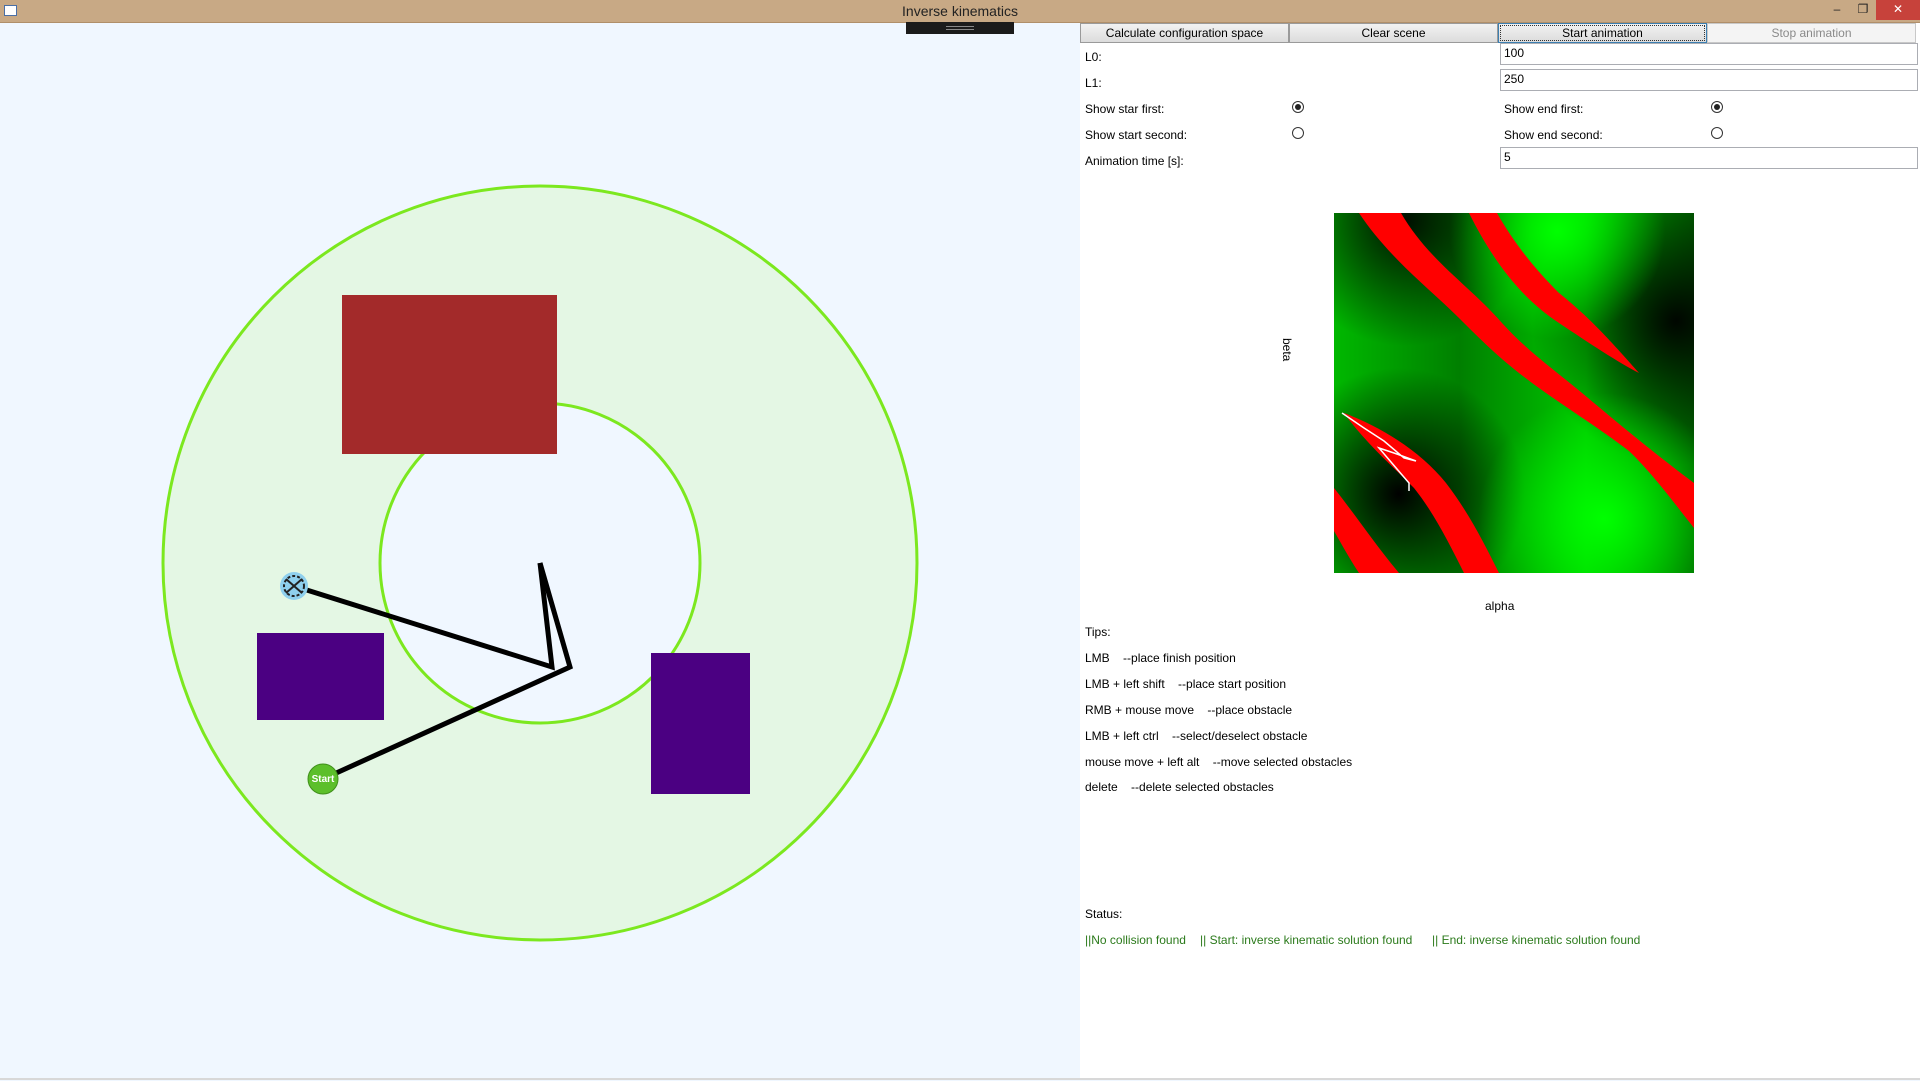  I want to click on show-end-second-radio, so click(1717, 133).